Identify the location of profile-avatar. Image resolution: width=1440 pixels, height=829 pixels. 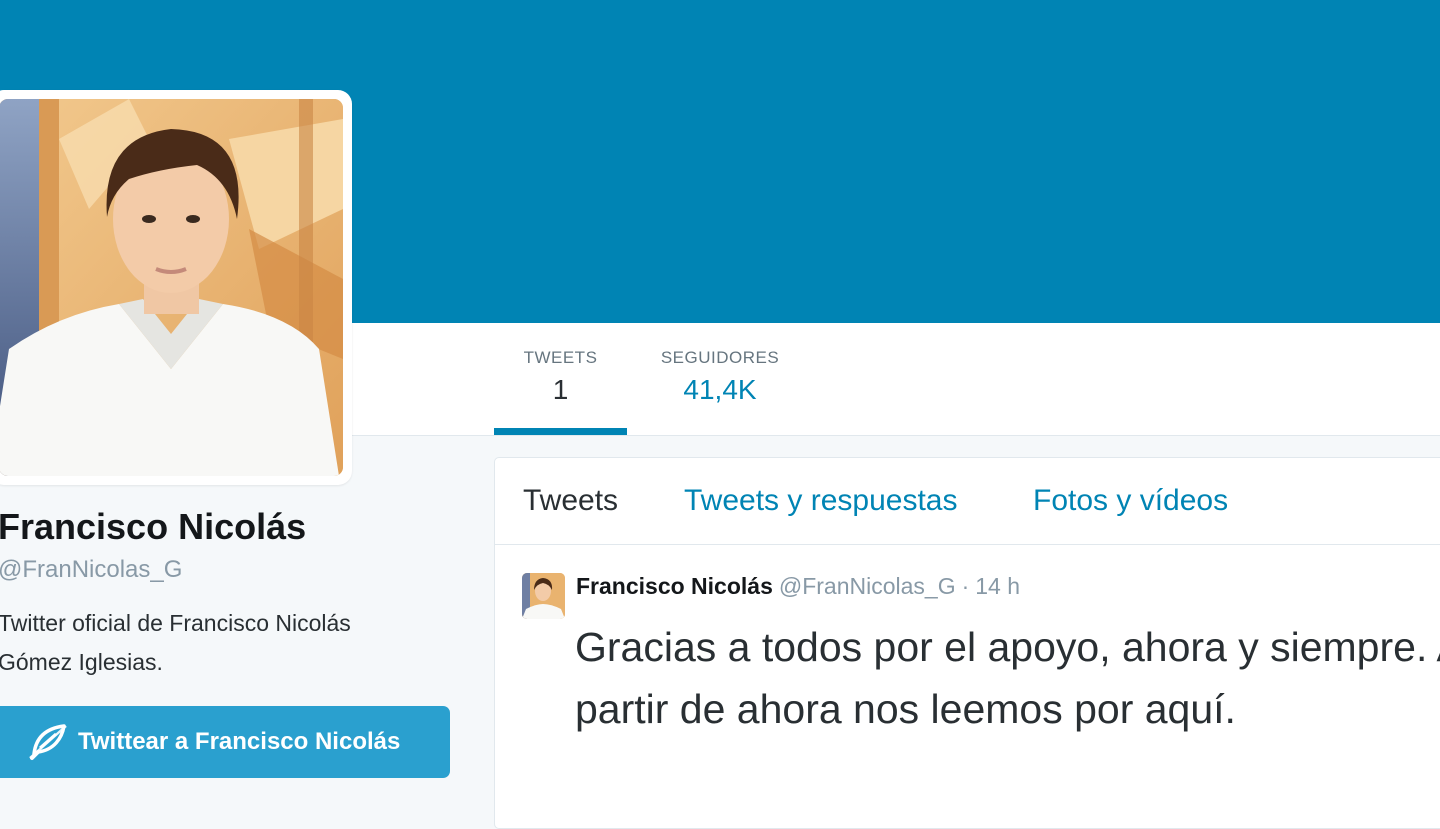
(176, 287).